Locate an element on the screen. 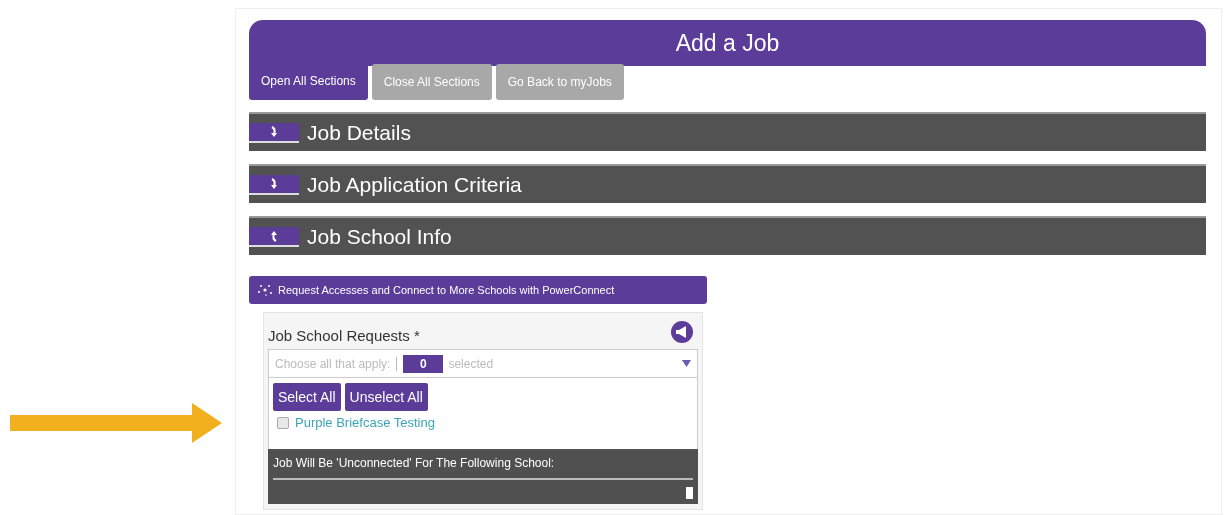  network-icon is located at coordinates (265, 290).